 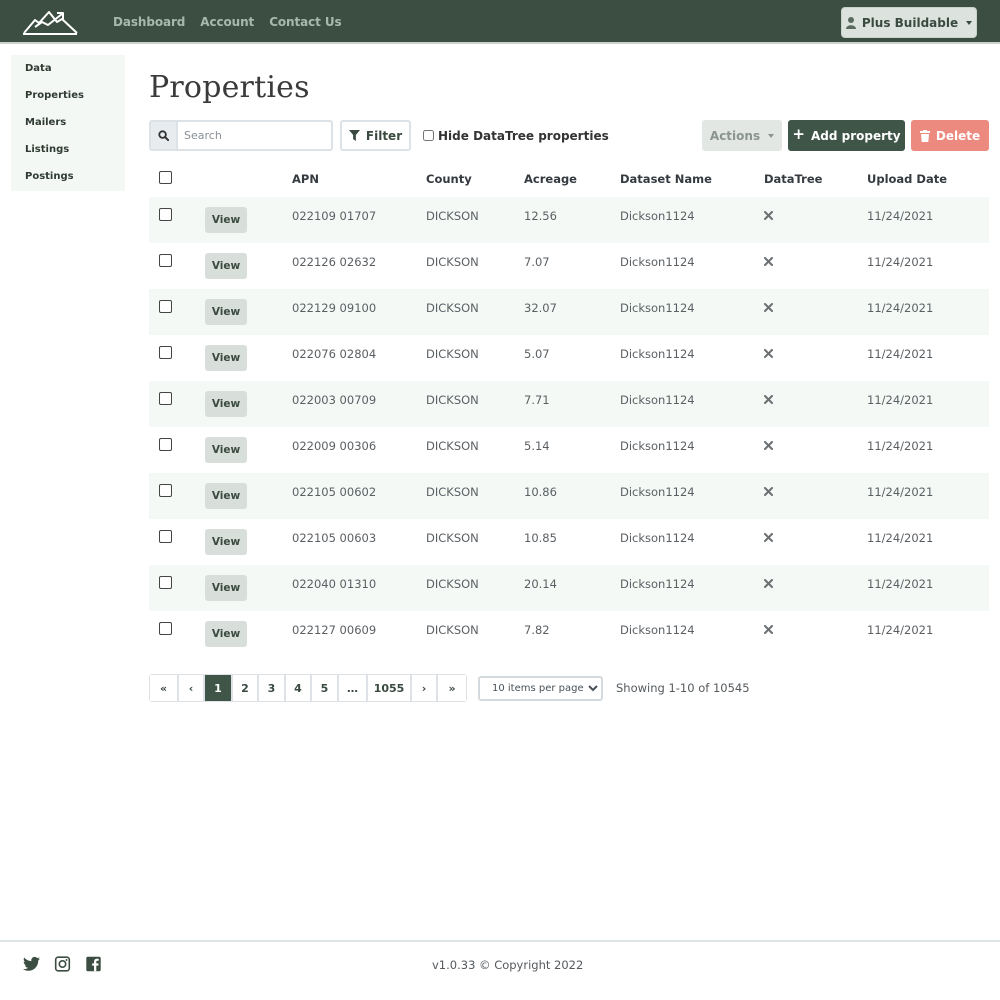 I want to click on delete-button: Delete, so click(x=950, y=135).